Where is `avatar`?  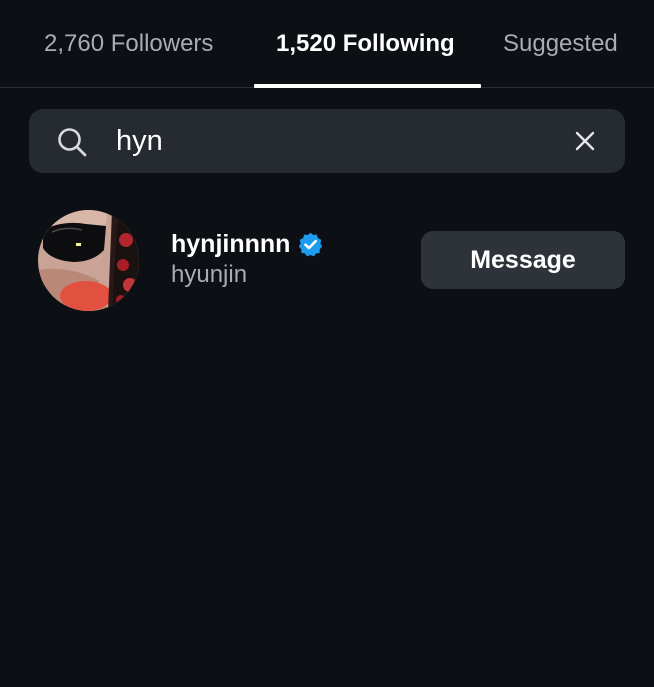 avatar is located at coordinates (88, 260).